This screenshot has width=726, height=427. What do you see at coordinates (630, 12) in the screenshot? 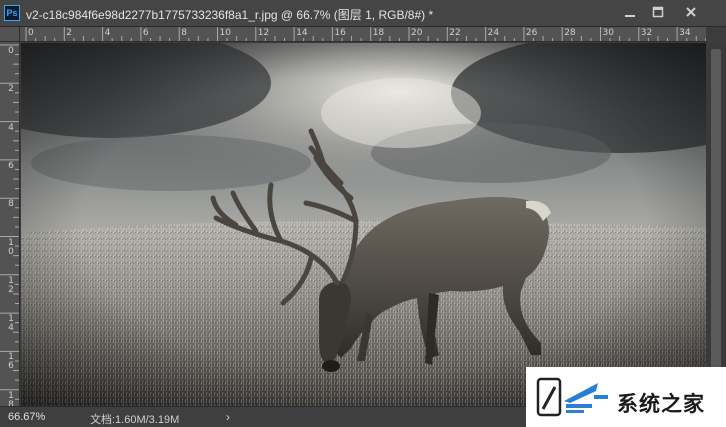
I see `minimize-button` at bounding box center [630, 12].